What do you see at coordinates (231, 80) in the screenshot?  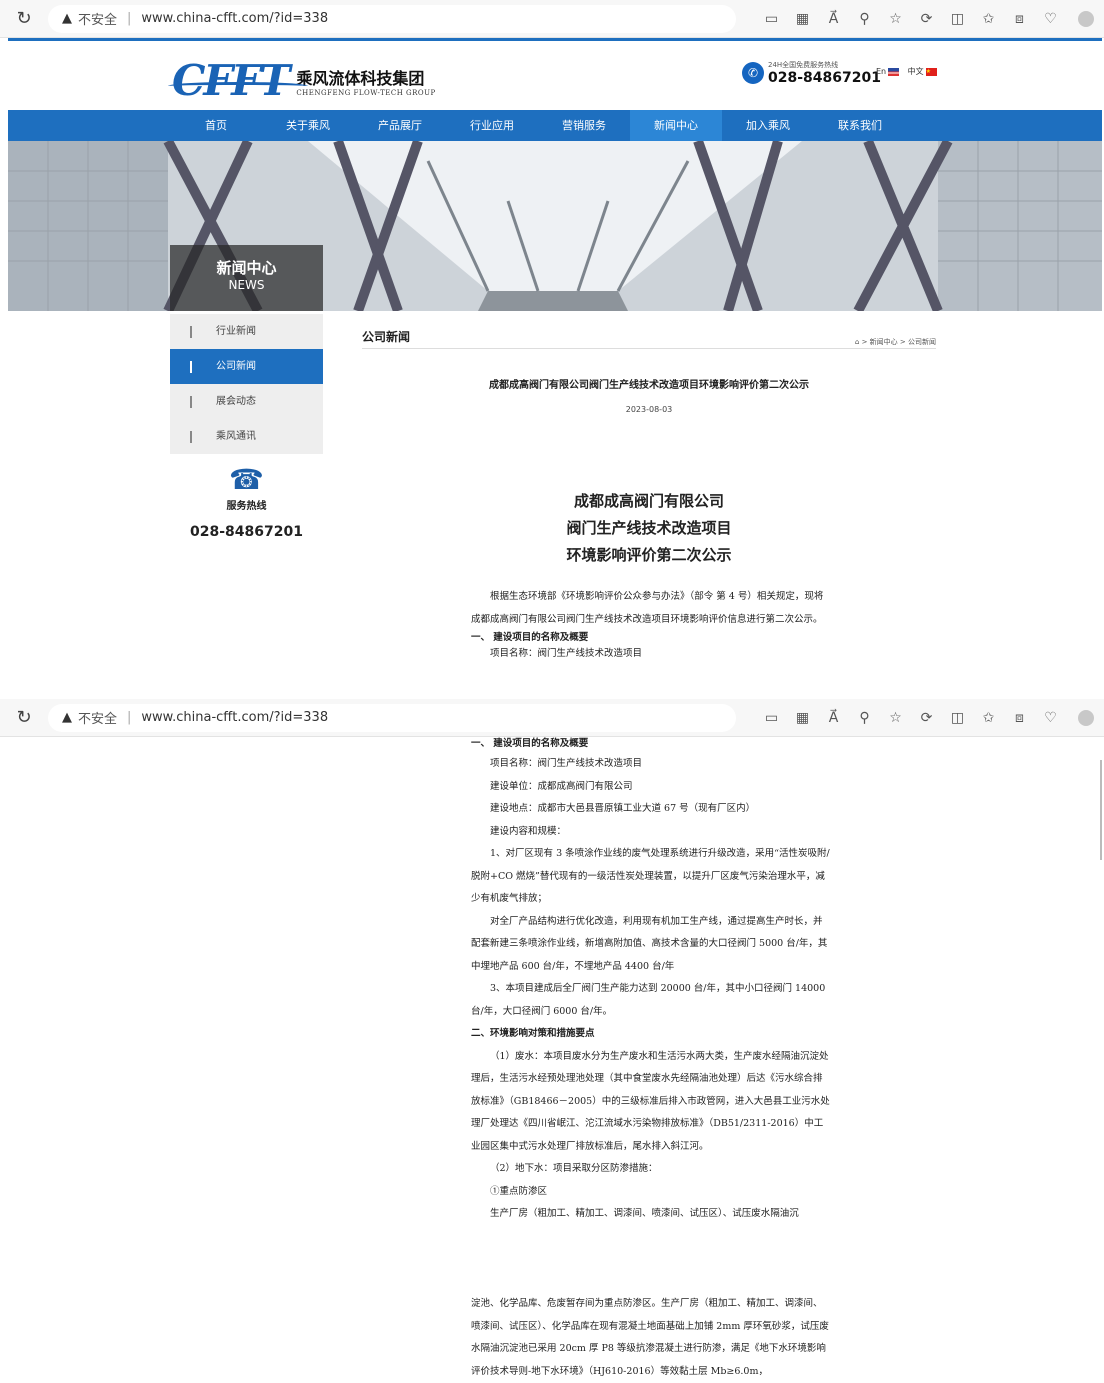 I see `logo-letters: CFFT` at bounding box center [231, 80].